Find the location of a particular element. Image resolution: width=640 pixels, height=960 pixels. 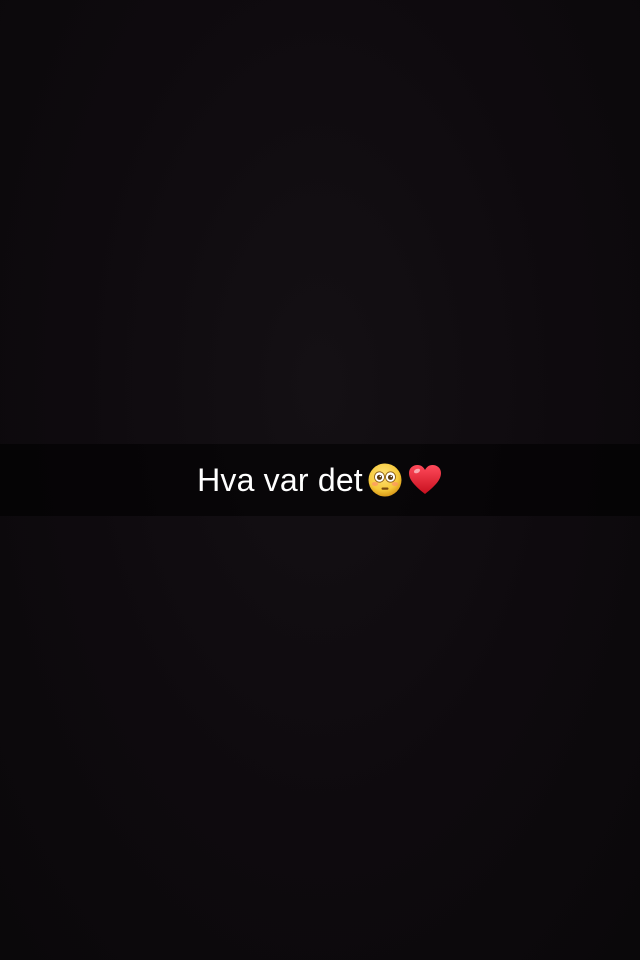

caption-bar: Hva var det is located at coordinates (320, 480).